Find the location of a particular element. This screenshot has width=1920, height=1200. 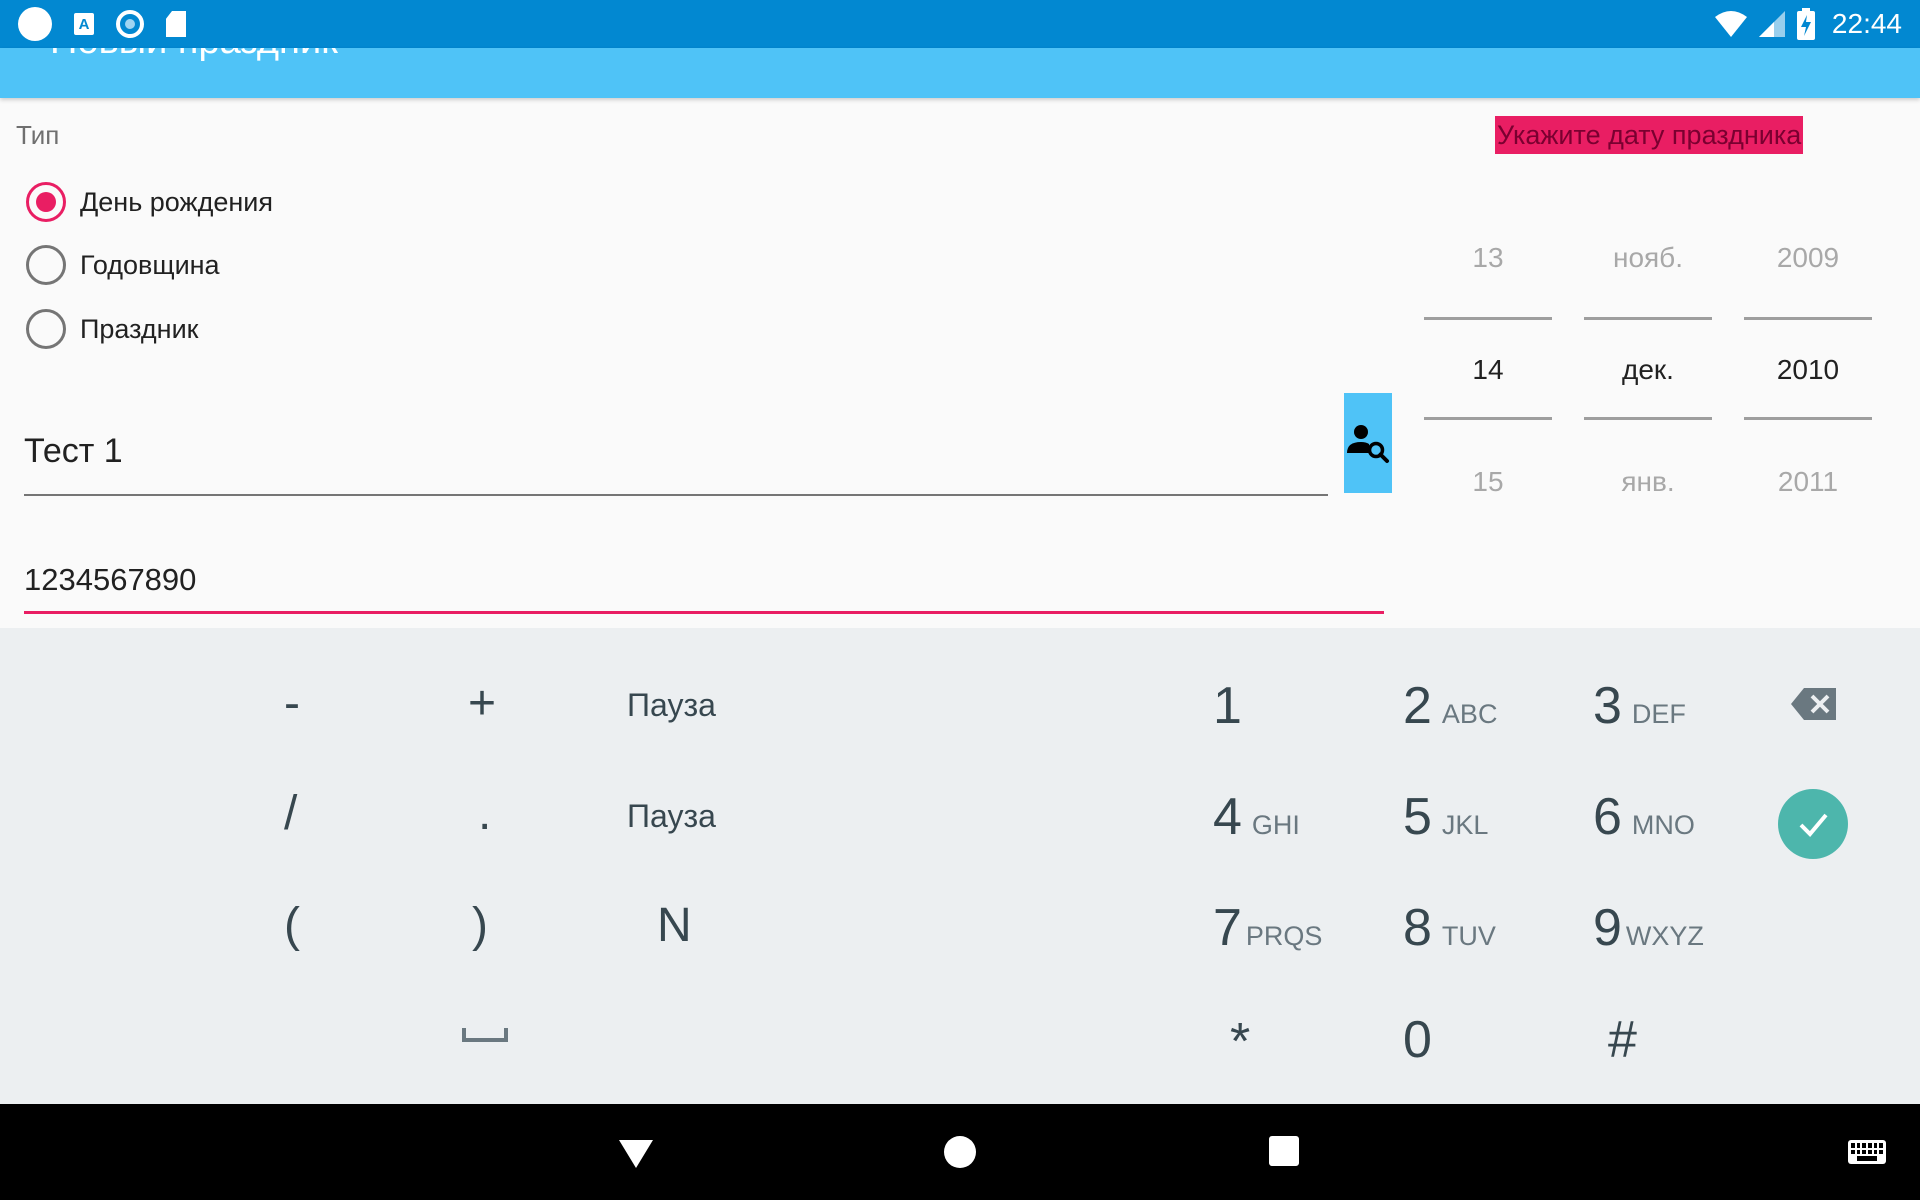

key-open-paren: ( is located at coordinates (292, 925).